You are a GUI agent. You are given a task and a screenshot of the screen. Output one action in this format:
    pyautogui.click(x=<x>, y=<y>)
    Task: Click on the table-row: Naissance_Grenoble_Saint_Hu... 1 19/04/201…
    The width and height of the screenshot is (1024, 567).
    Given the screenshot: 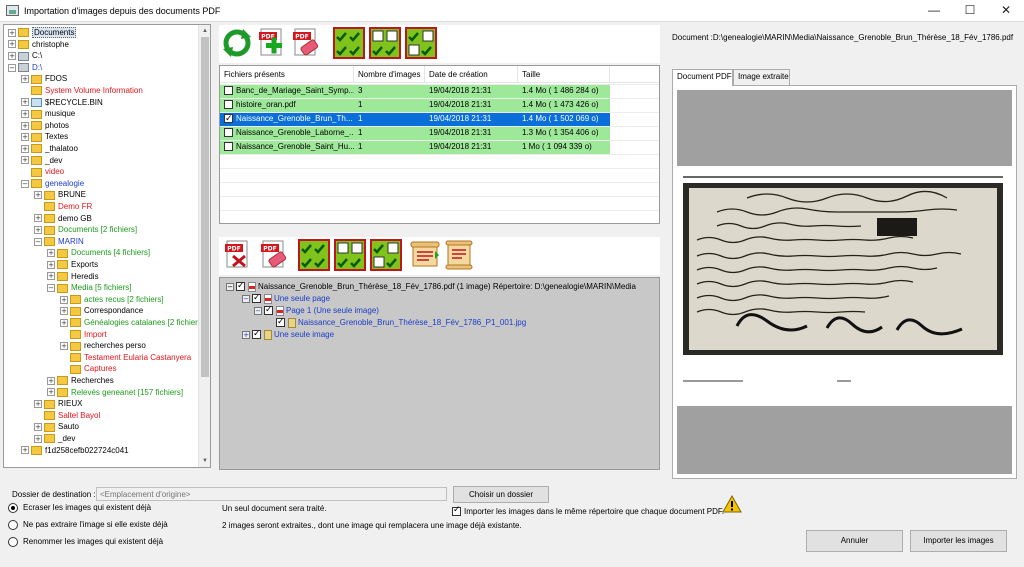 What is the action you would take?
    pyautogui.click(x=415, y=147)
    